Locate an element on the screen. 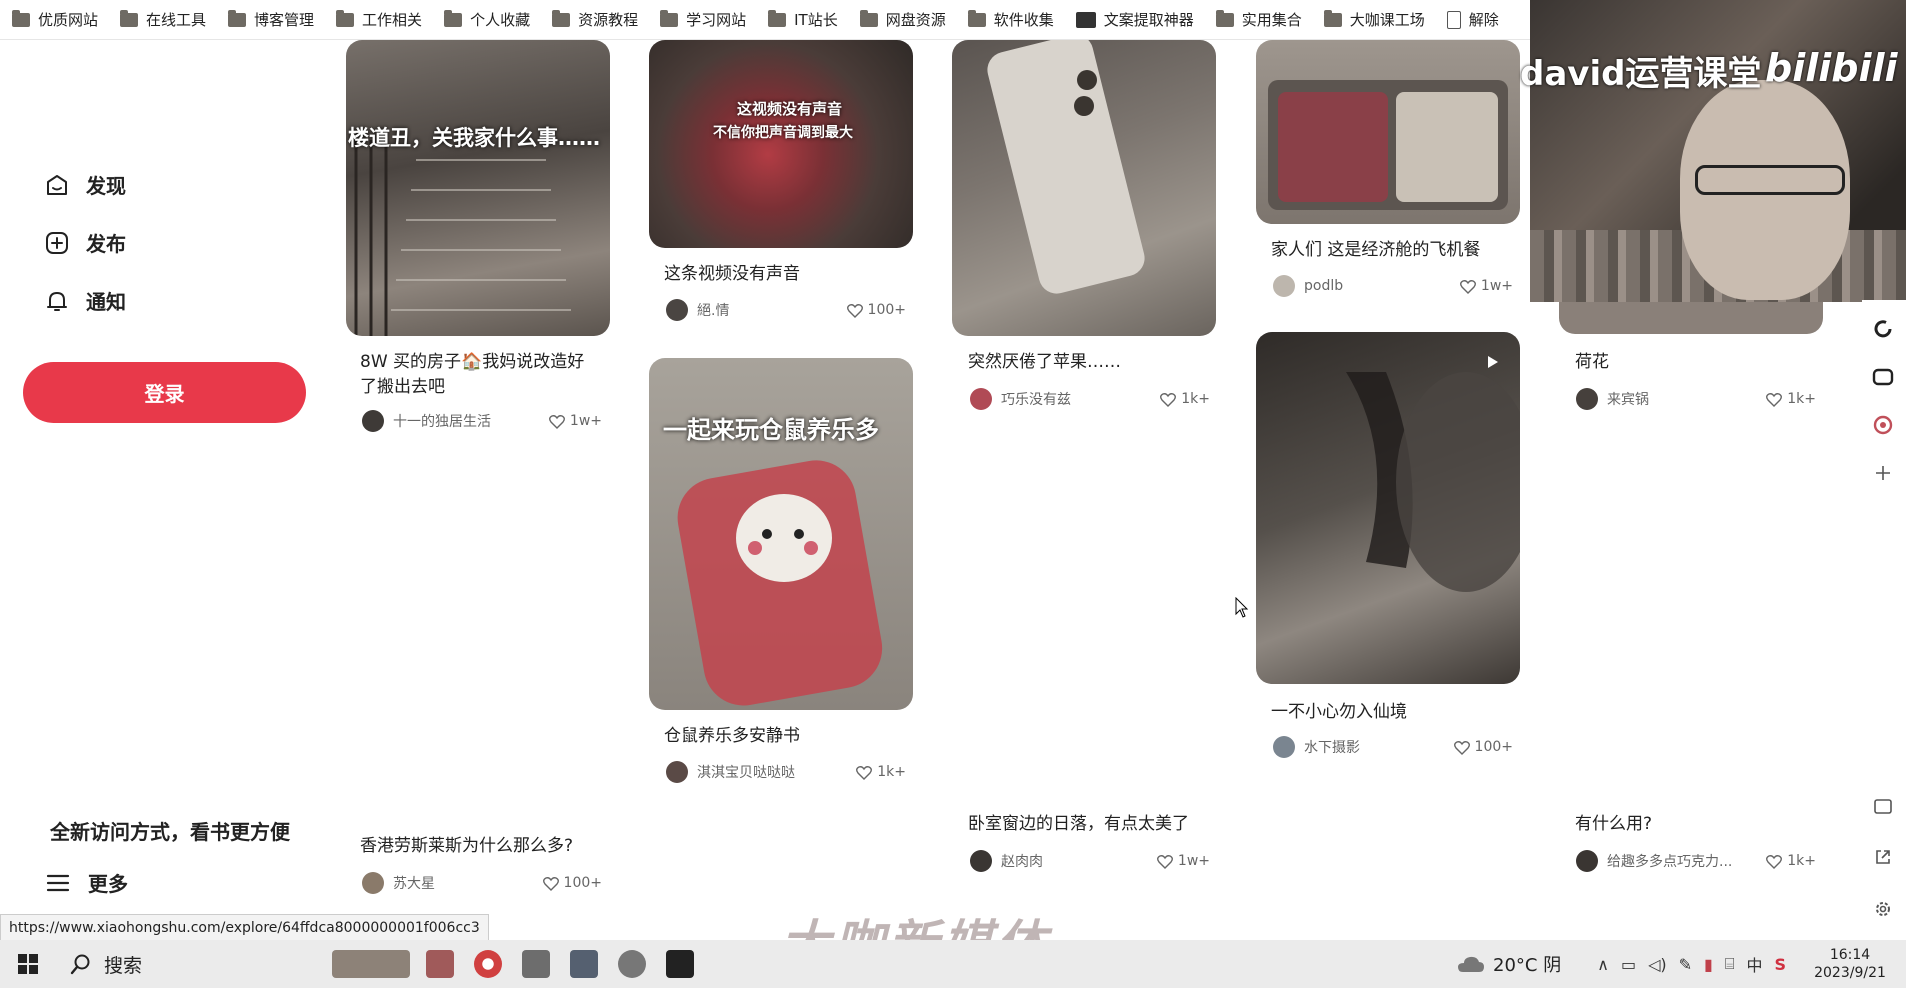 This screenshot has width=1906, height=988. start-button is located at coordinates (28, 964).